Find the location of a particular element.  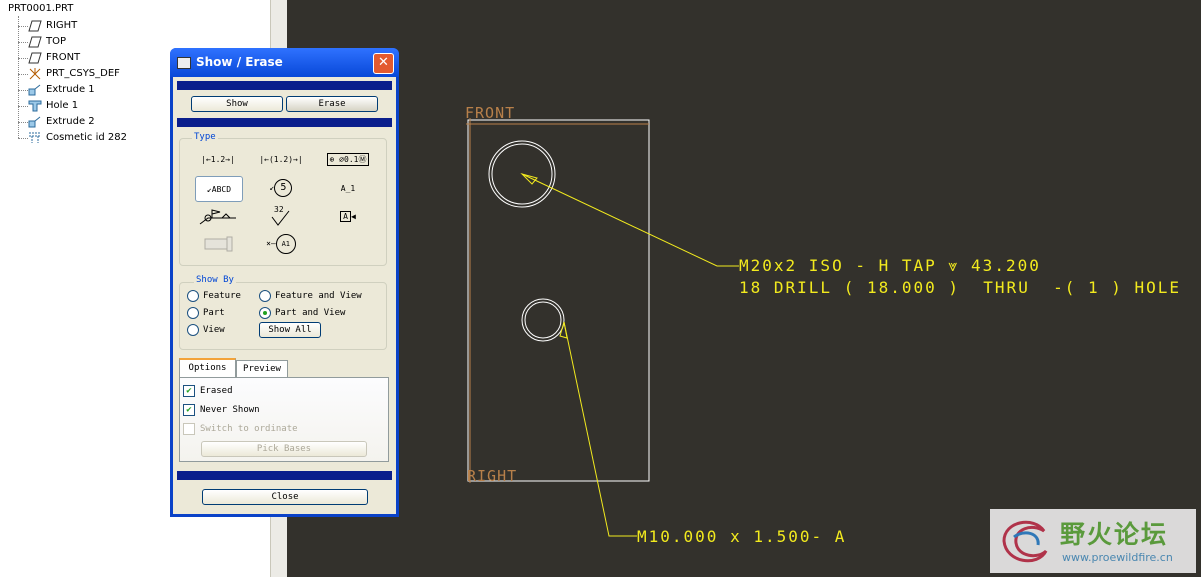

thread-hole-inner is located at coordinates (543, 320).